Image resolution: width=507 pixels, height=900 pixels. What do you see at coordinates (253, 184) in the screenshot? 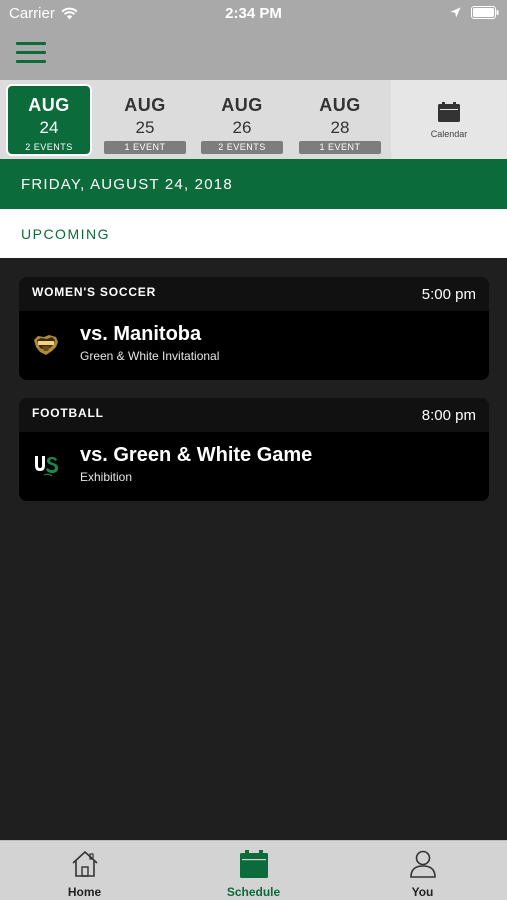
I see `selected-date-header: FRIDAY, AUGUST 24, 2018` at bounding box center [253, 184].